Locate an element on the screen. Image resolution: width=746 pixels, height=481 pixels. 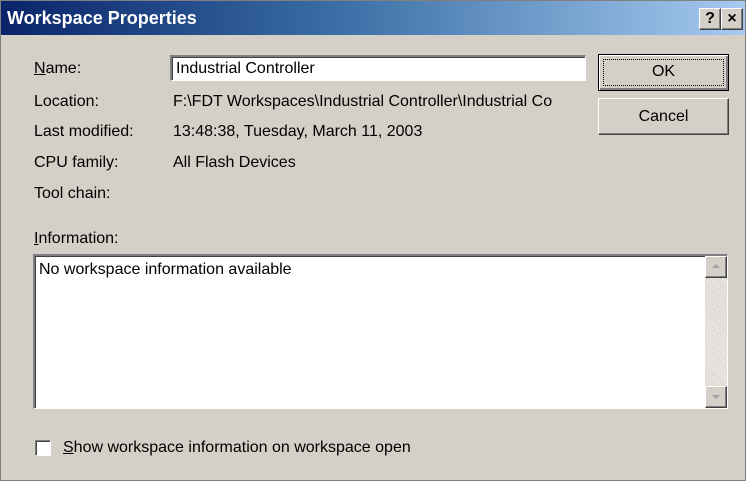
scroll-down-arrow-icon is located at coordinates (716, 397).